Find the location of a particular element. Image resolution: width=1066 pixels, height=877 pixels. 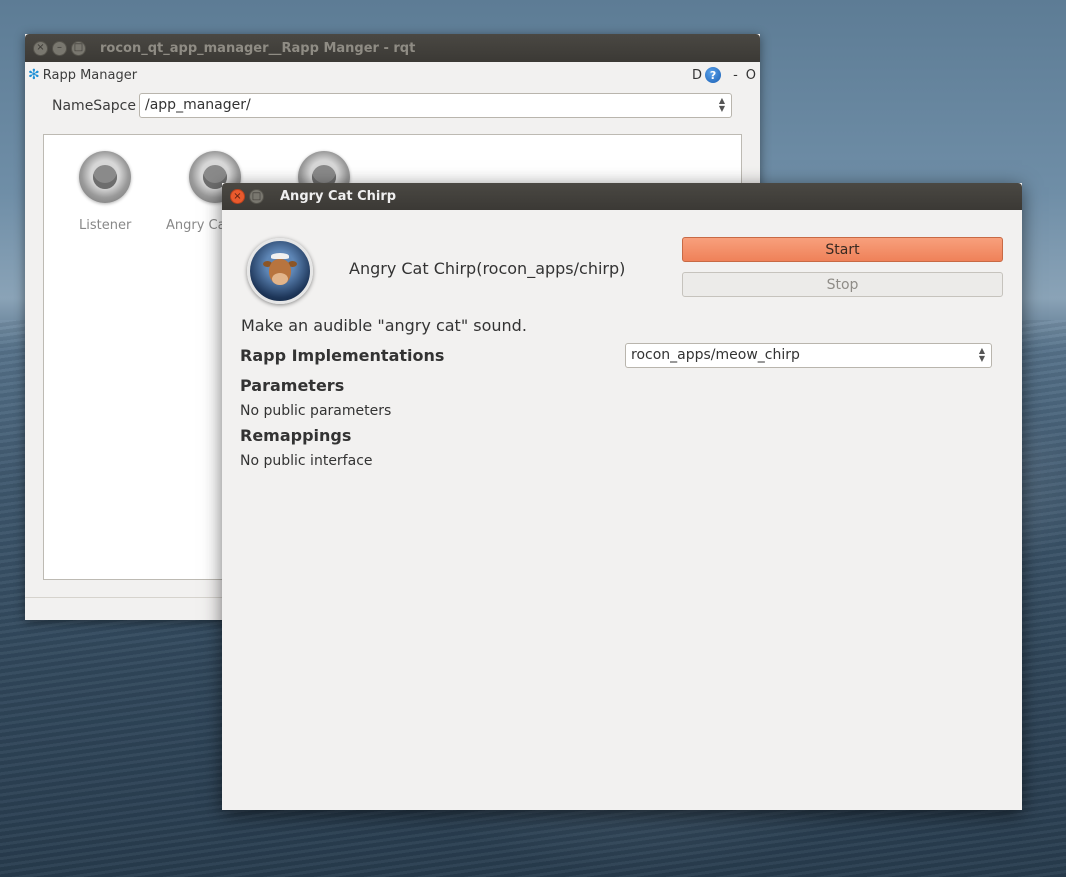

dialog-title: Angry Cat Chirp is located at coordinates (338, 196).